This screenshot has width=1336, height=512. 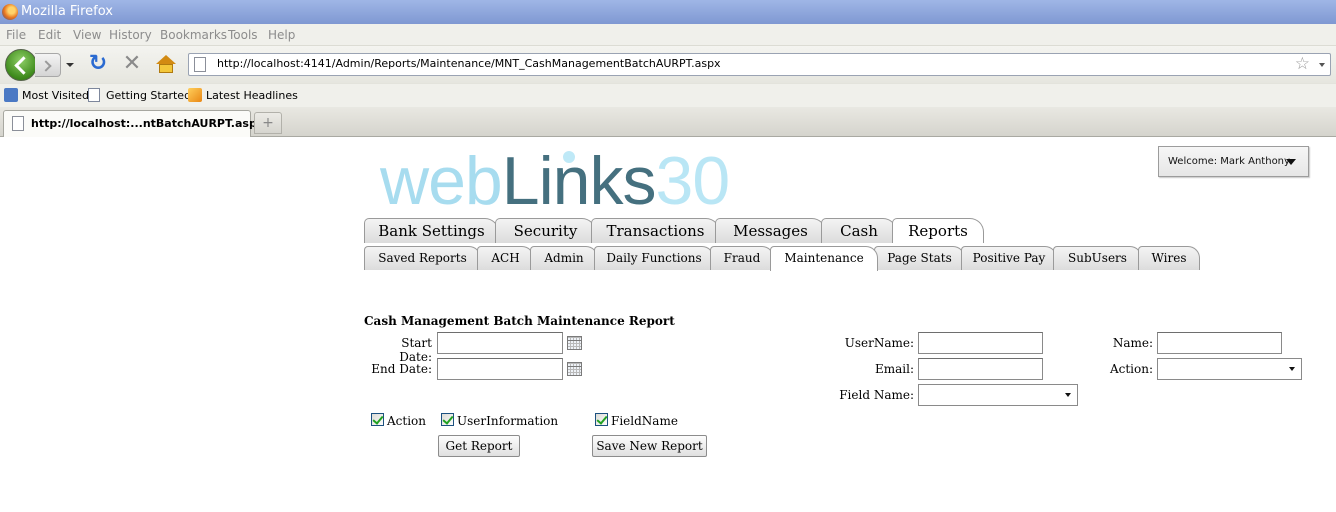 What do you see at coordinates (668, 12) in the screenshot?
I see `window-titlebar: Mozilla Firefox` at bounding box center [668, 12].